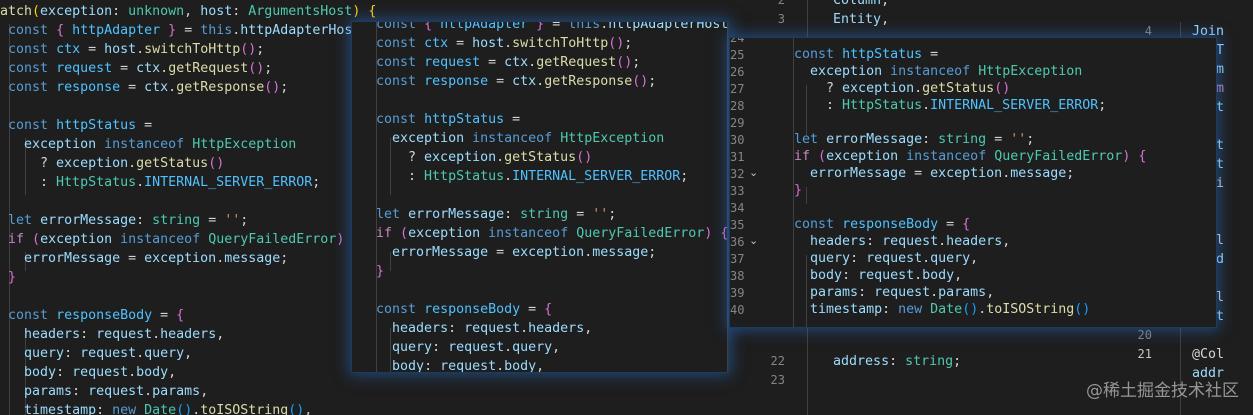 Image resolution: width=1253 pixels, height=415 pixels. What do you see at coordinates (640, 233) in the screenshot?
I see `code-token: QueryFailedError` at bounding box center [640, 233].